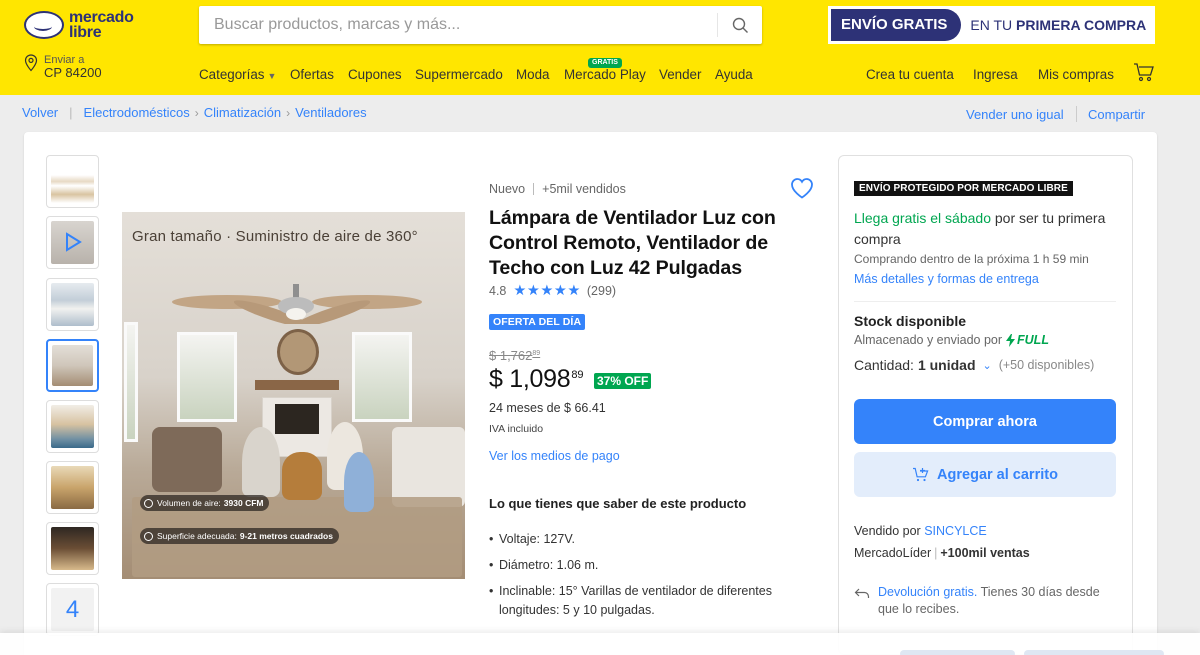 The height and width of the screenshot is (655, 1200). What do you see at coordinates (101, 17) in the screenshot?
I see `logo-text-line1: mercado` at bounding box center [101, 17].